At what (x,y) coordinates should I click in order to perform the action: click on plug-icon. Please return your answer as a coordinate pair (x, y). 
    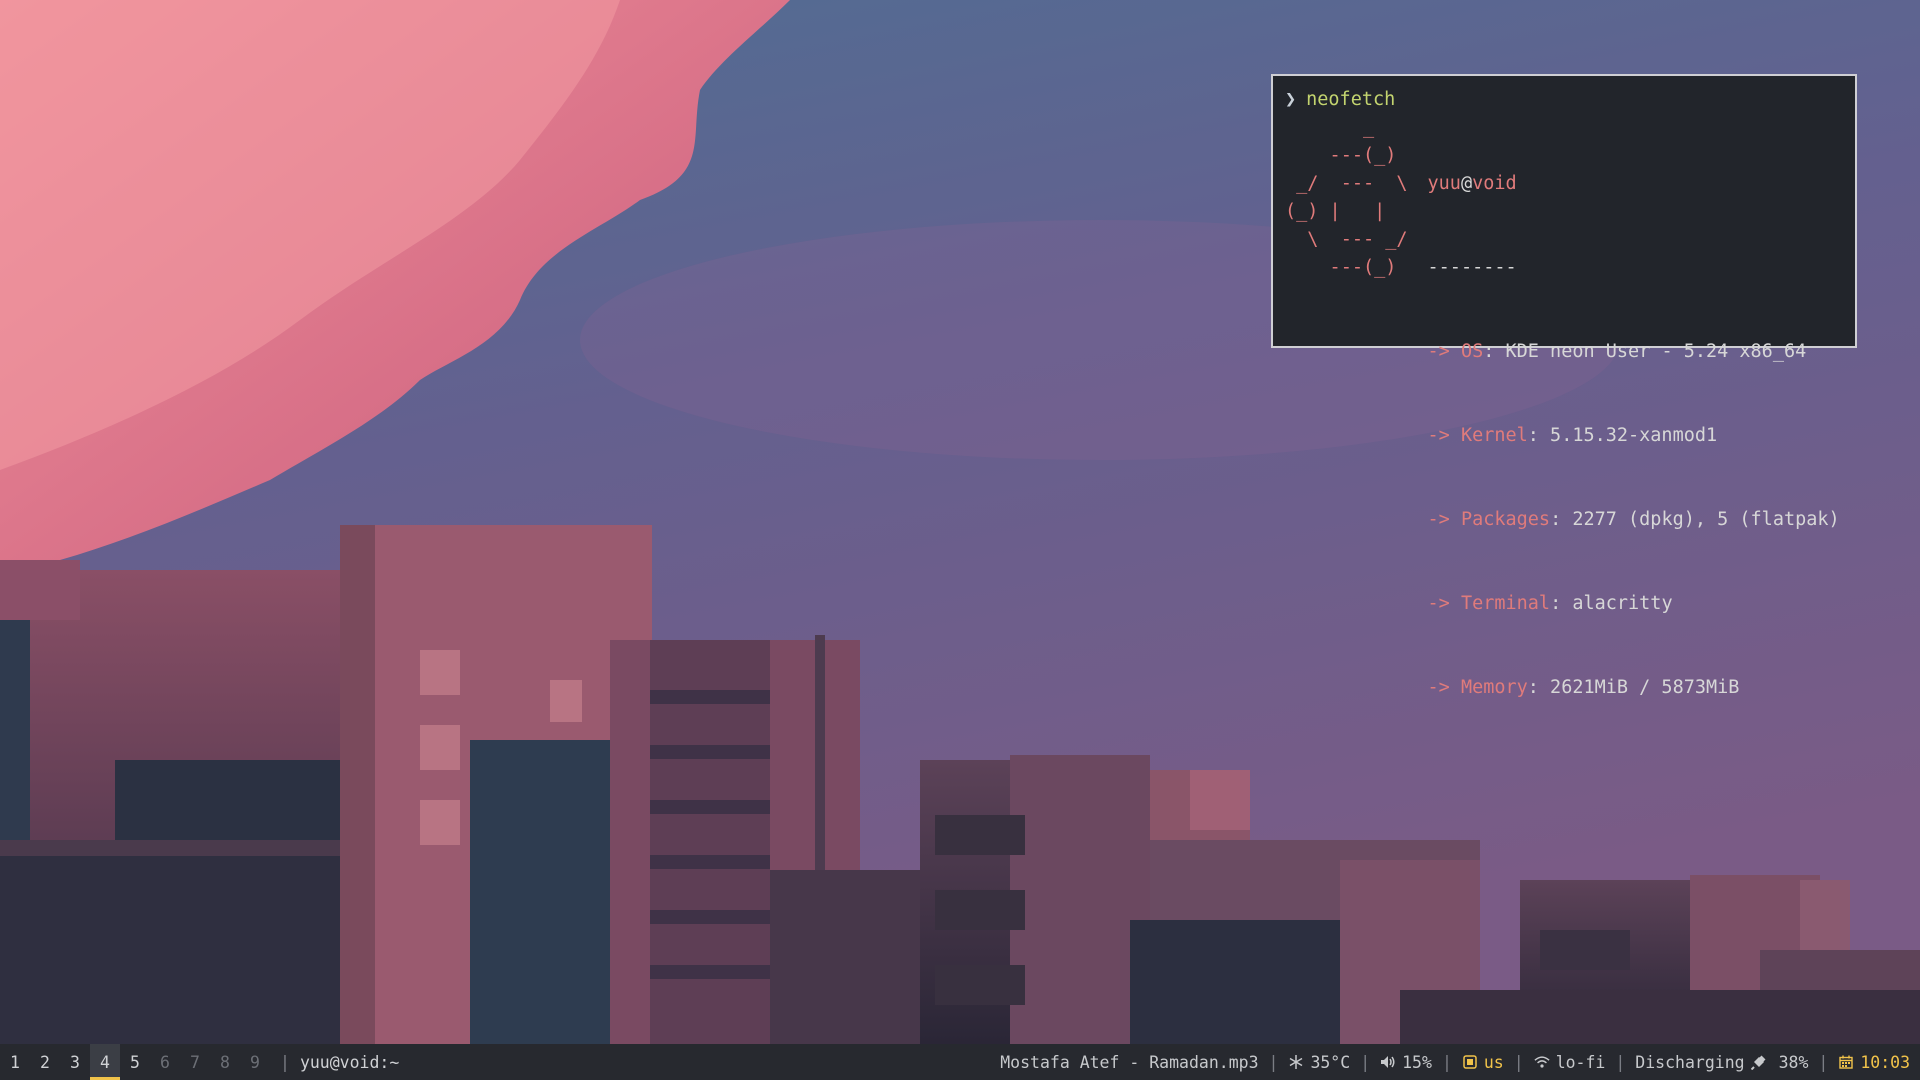
    Looking at the image, I should click on (1758, 1062).